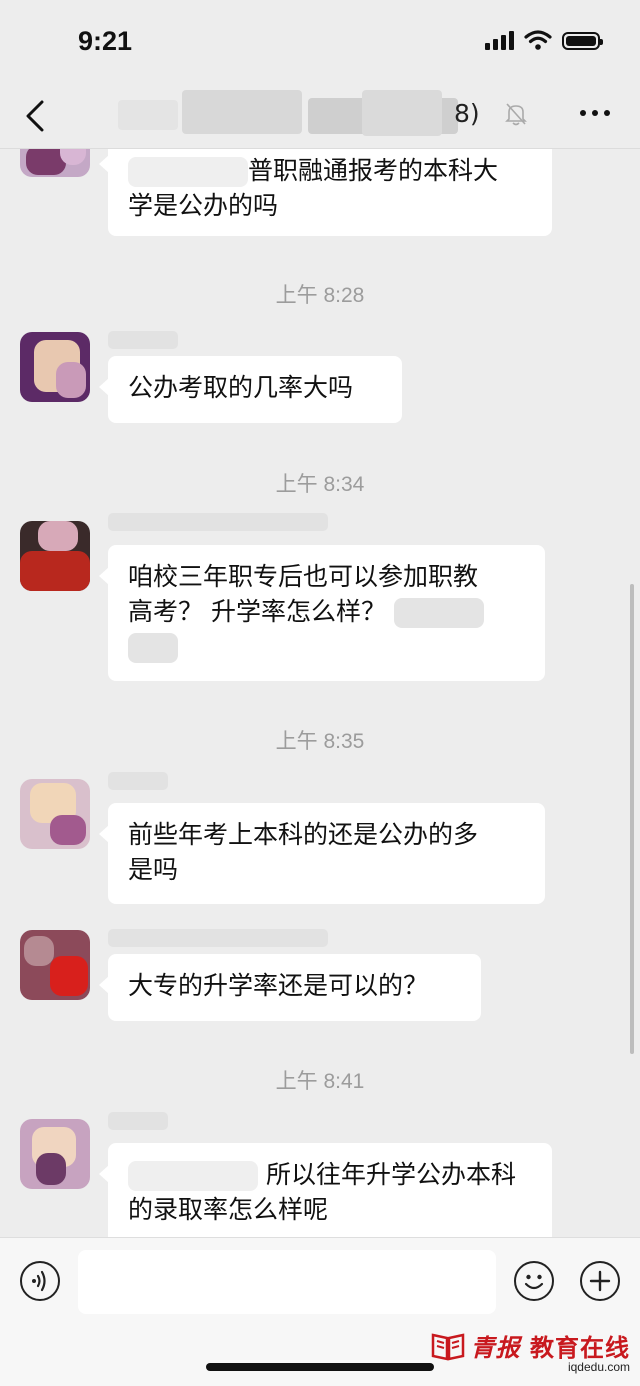 This screenshot has width=640, height=1386. What do you see at coordinates (298, 113) in the screenshot?
I see `chat-title` at bounding box center [298, 113].